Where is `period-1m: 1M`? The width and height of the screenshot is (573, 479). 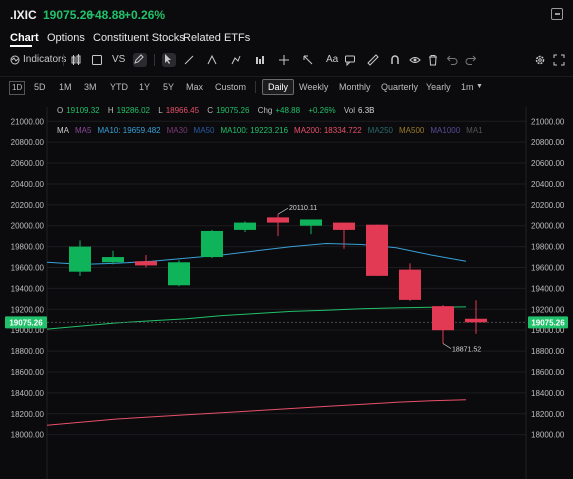
period-1m: 1M is located at coordinates (65, 87).